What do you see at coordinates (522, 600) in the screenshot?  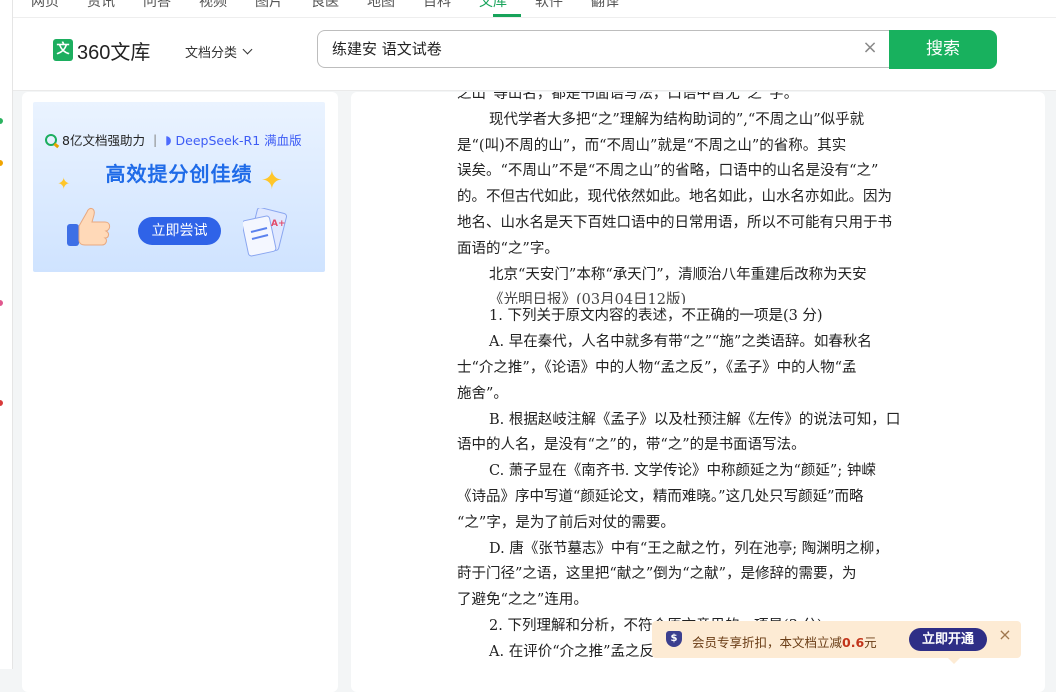 I see `document-line: 了避免“之之”连用。` at bounding box center [522, 600].